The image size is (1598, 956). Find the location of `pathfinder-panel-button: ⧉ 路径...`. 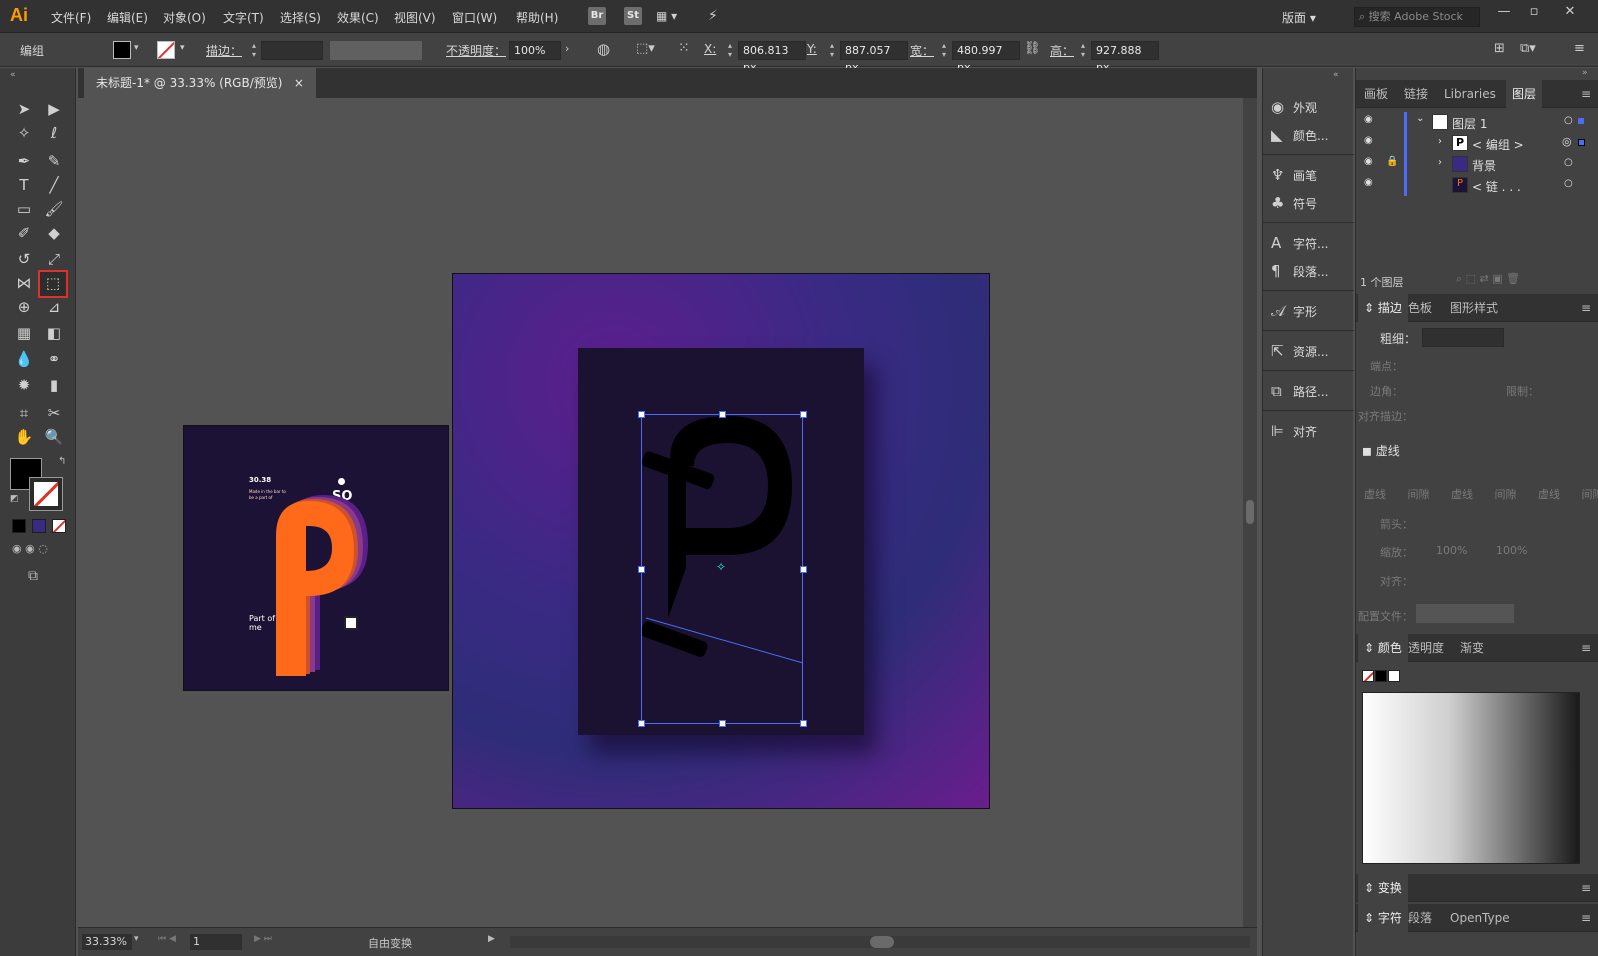

pathfinder-panel-button: ⧉ 路径... is located at coordinates (1311, 391).